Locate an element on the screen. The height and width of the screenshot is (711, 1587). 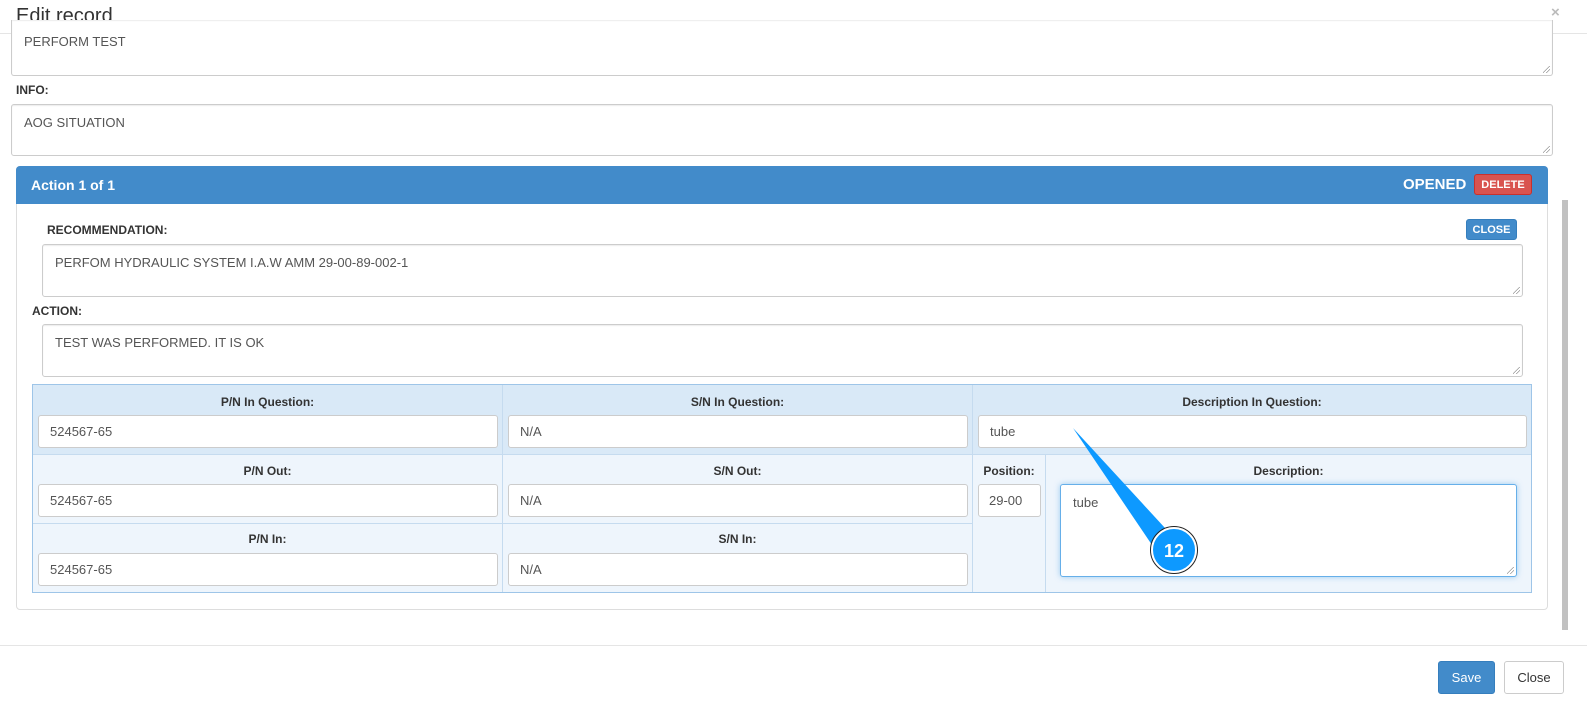
annotation-callout: 12 is located at coordinates (1135, 501).